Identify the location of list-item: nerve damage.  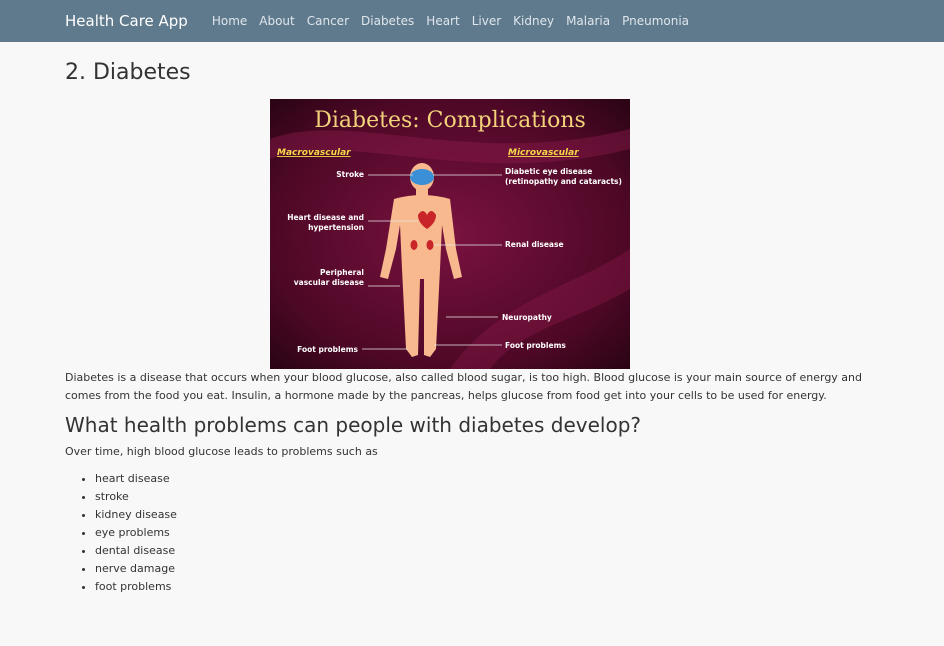
(497, 569).